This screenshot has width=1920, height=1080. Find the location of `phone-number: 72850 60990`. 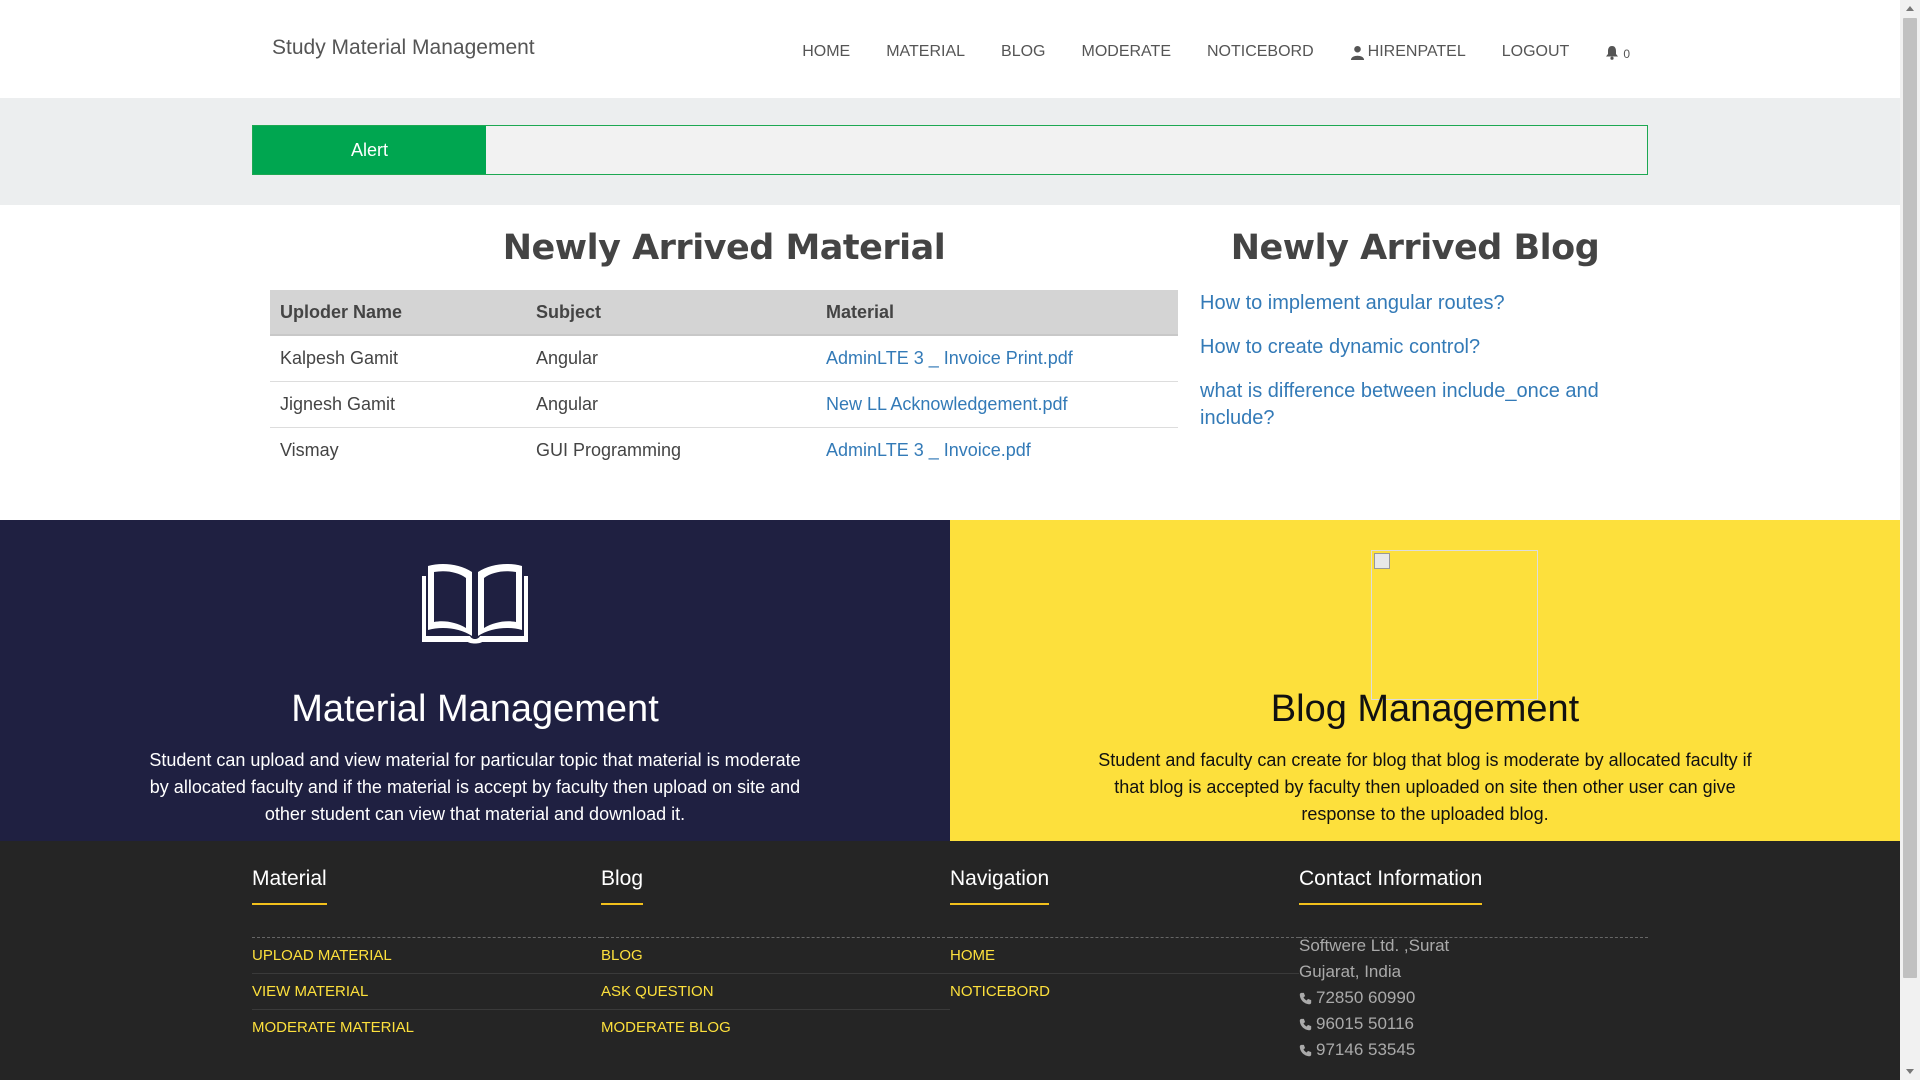

phone-number: 72850 60990 is located at coordinates (1366, 997).